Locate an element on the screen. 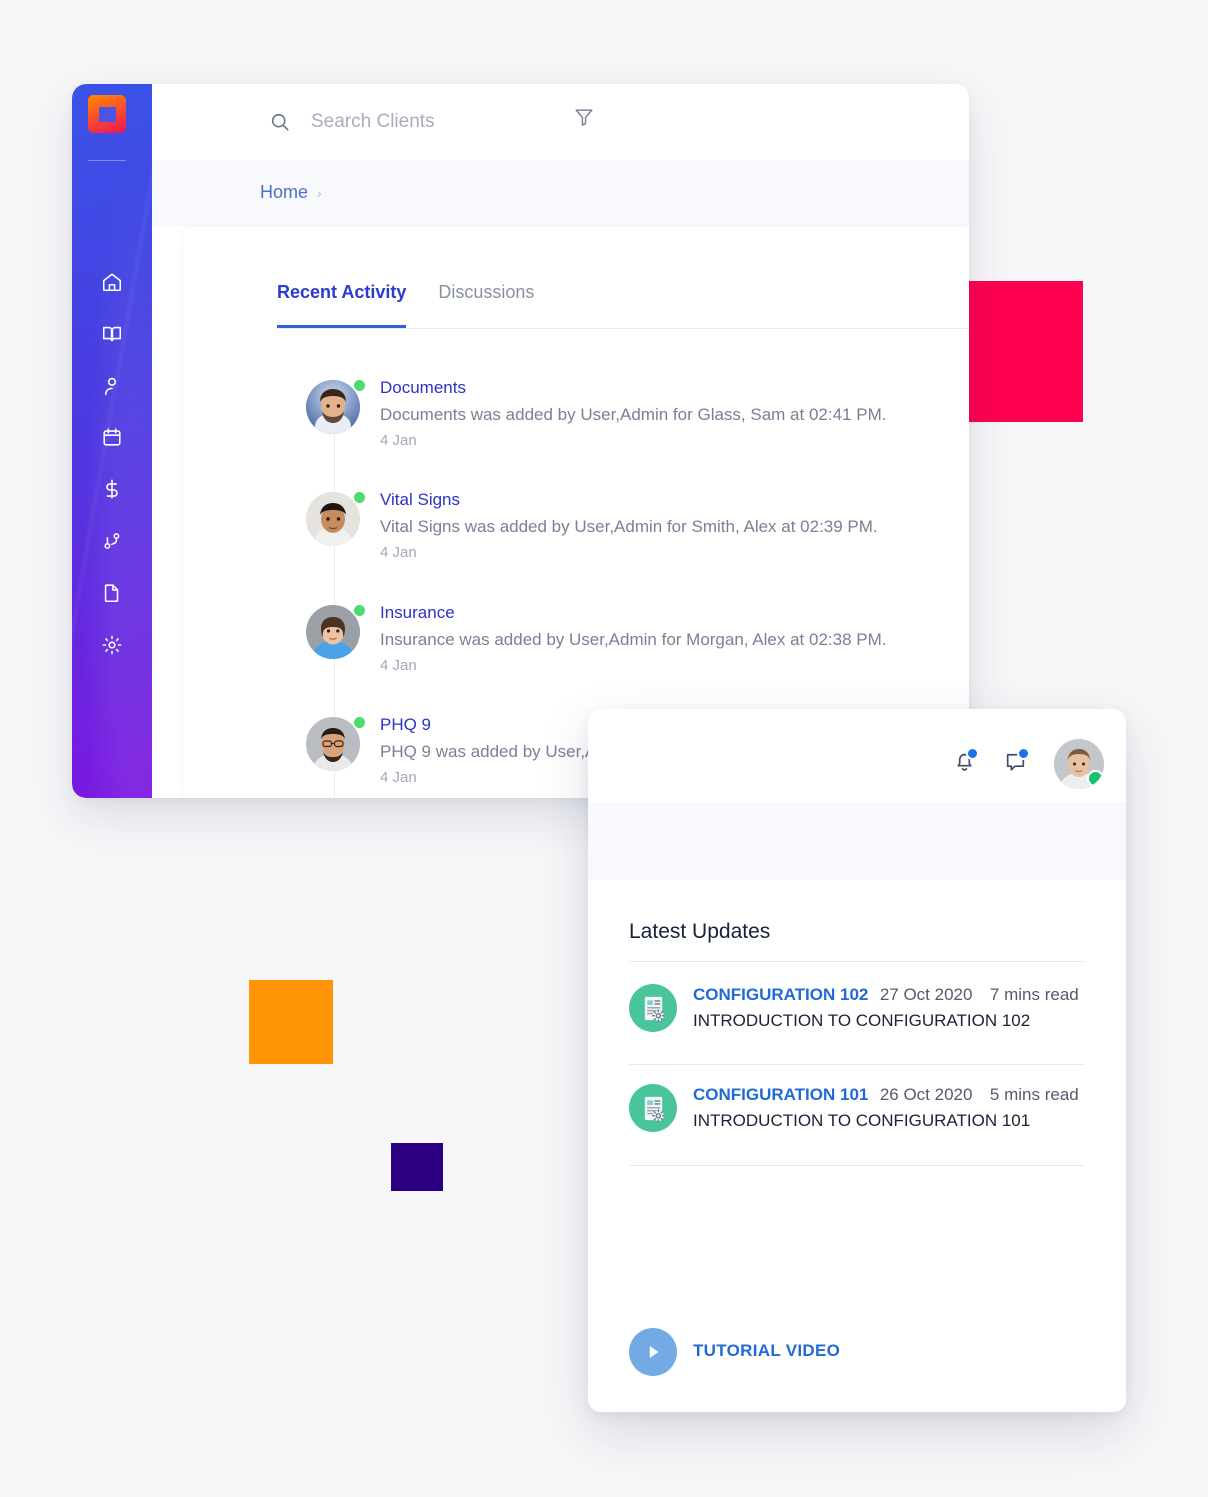 The width and height of the screenshot is (1208, 1497). tutorial-video-item: TUTORIAL VIDEO is located at coordinates (859, 1357).